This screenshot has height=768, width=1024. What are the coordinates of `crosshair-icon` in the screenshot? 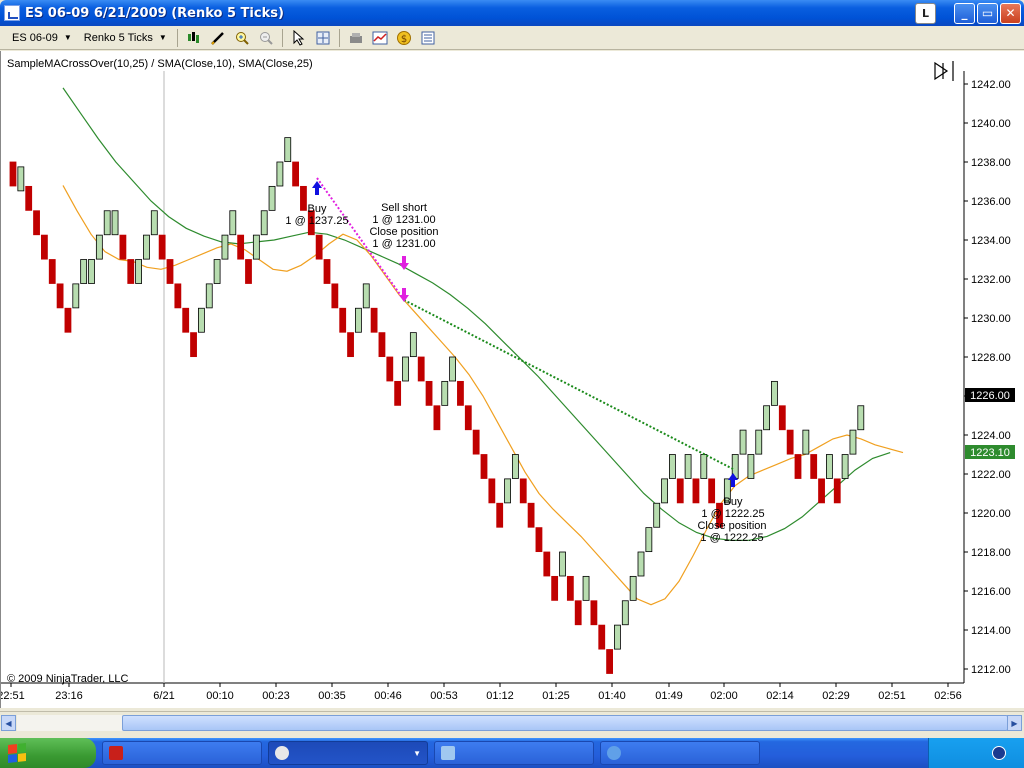 It's located at (323, 38).